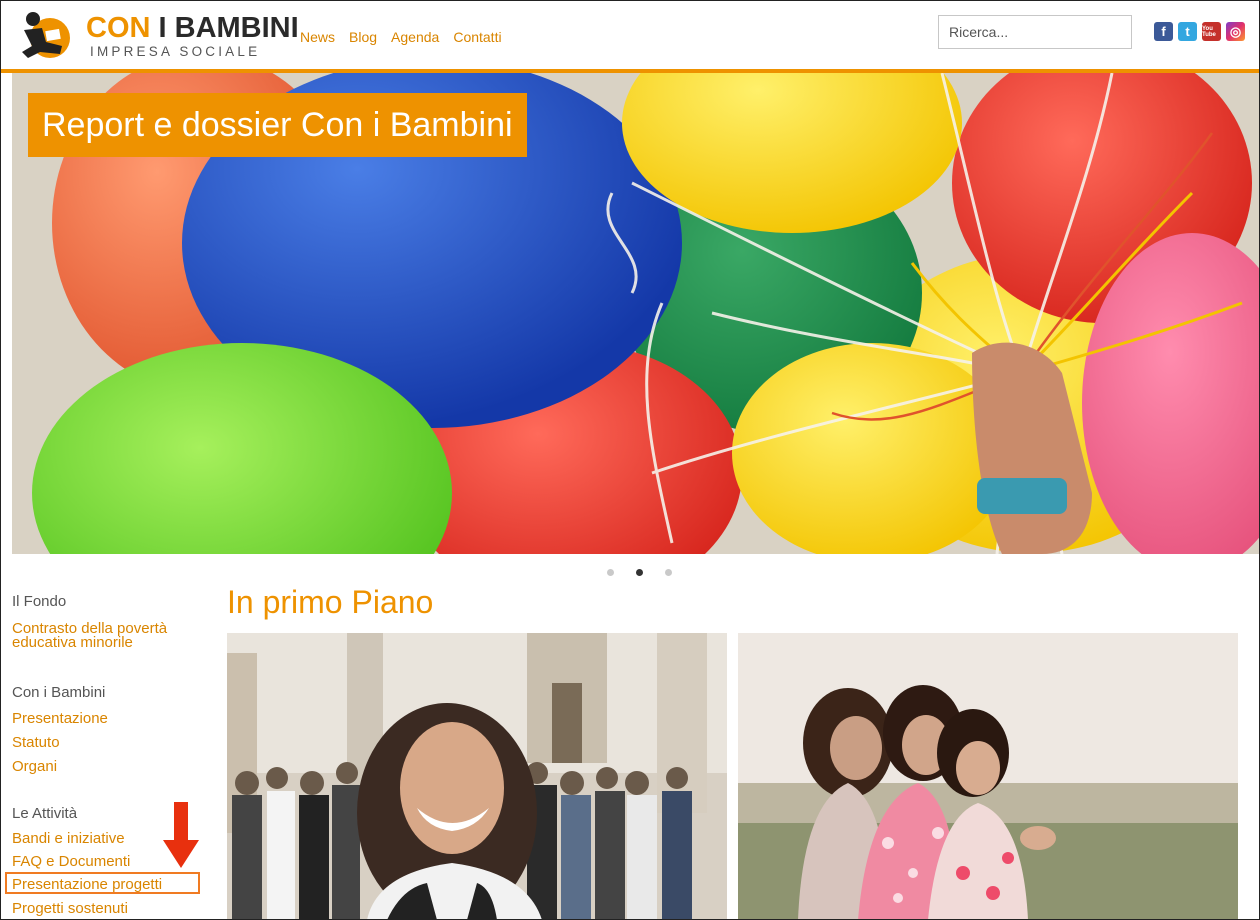 The width and height of the screenshot is (1260, 920). I want to click on sidebar-heading-il-fondo: Il Fondo, so click(39, 601).